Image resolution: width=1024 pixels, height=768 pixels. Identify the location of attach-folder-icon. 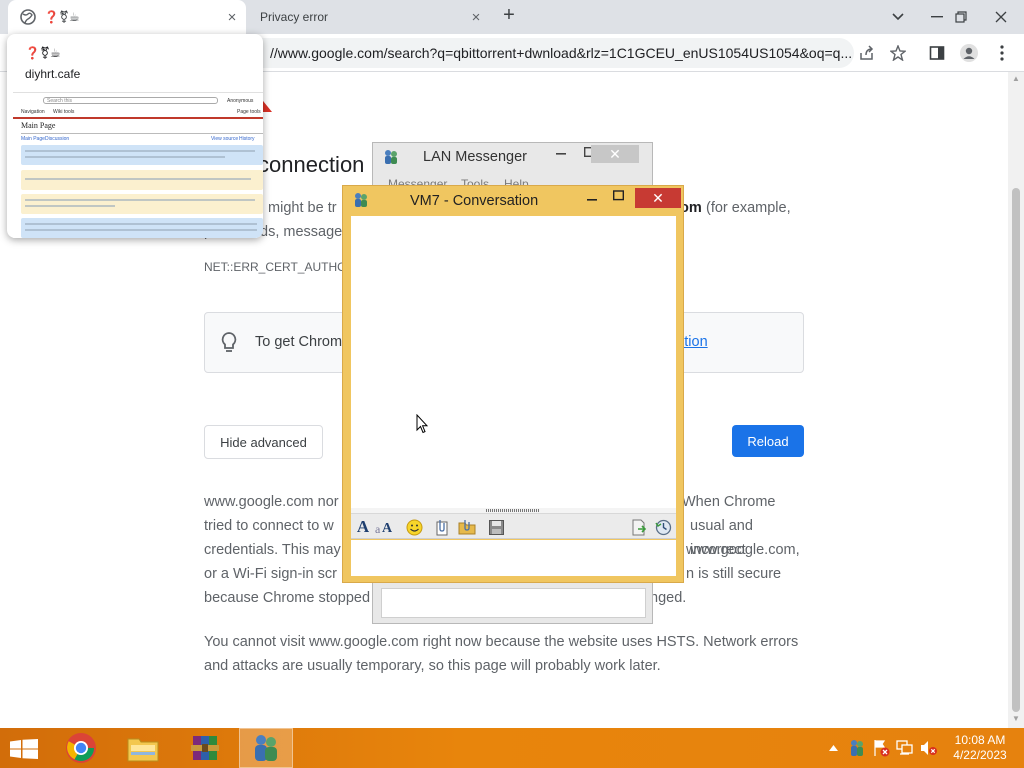
(467, 527).